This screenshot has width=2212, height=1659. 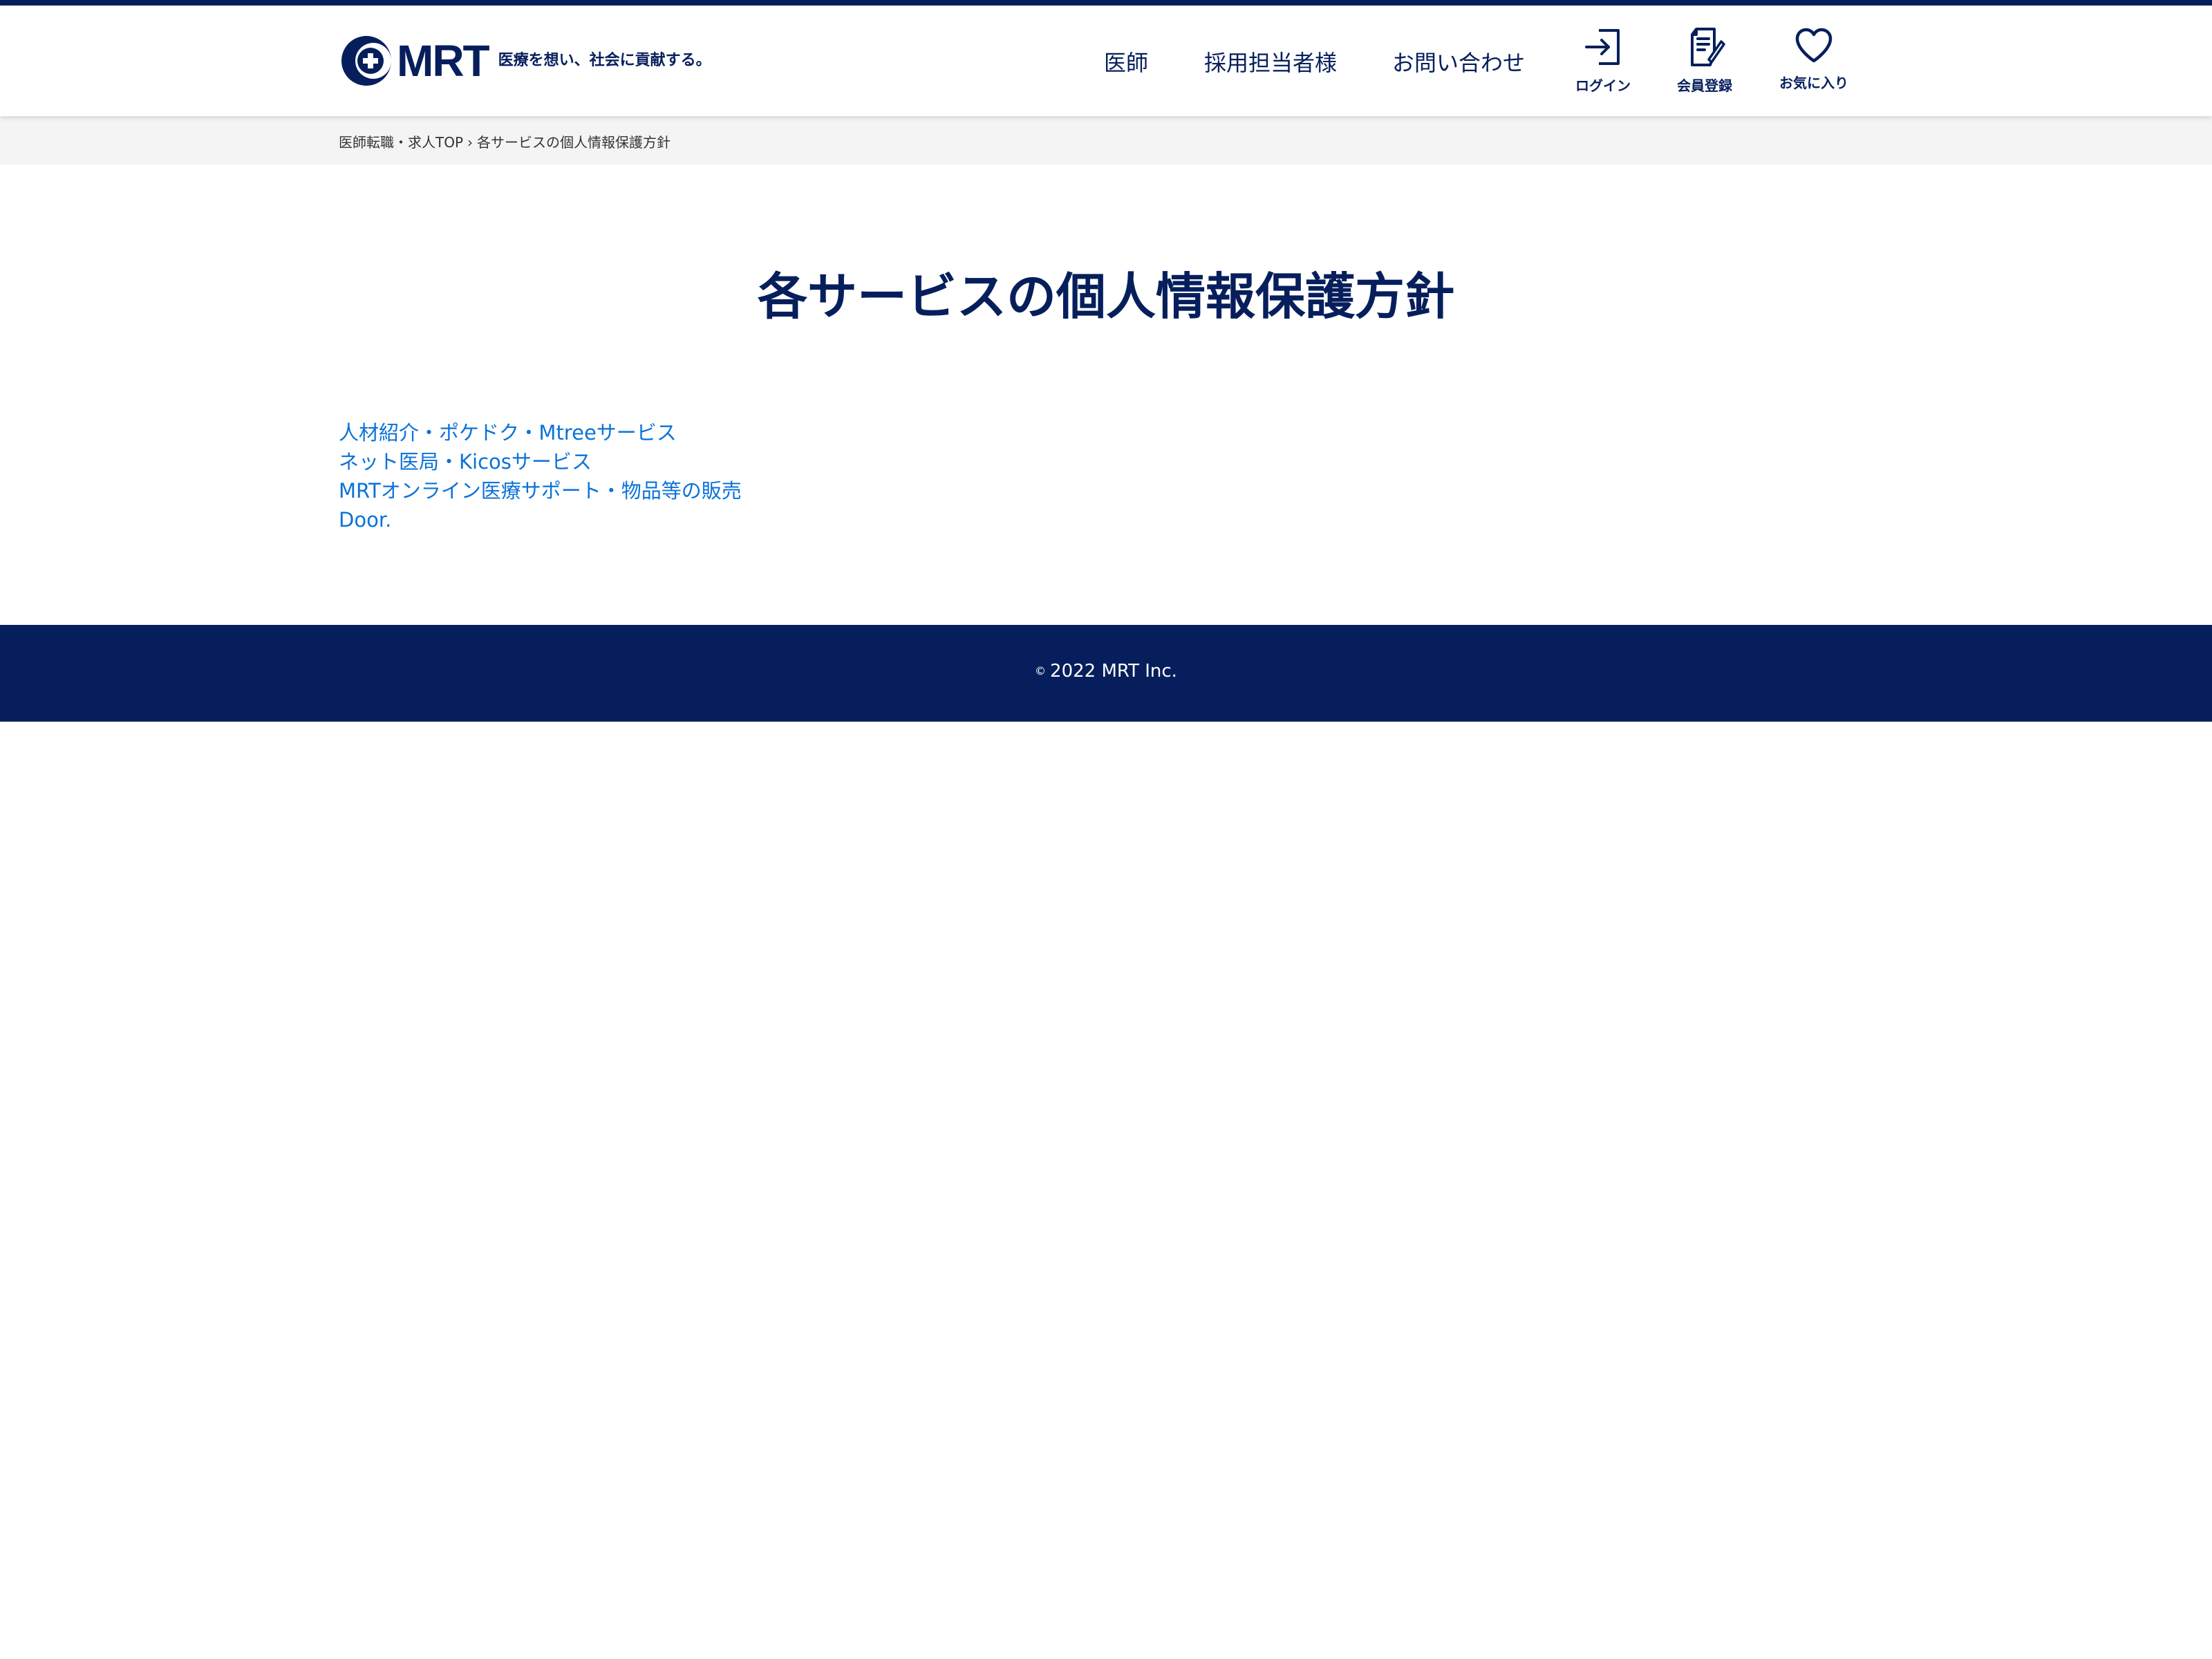 I want to click on register-label: 会員登録, so click(x=1704, y=85).